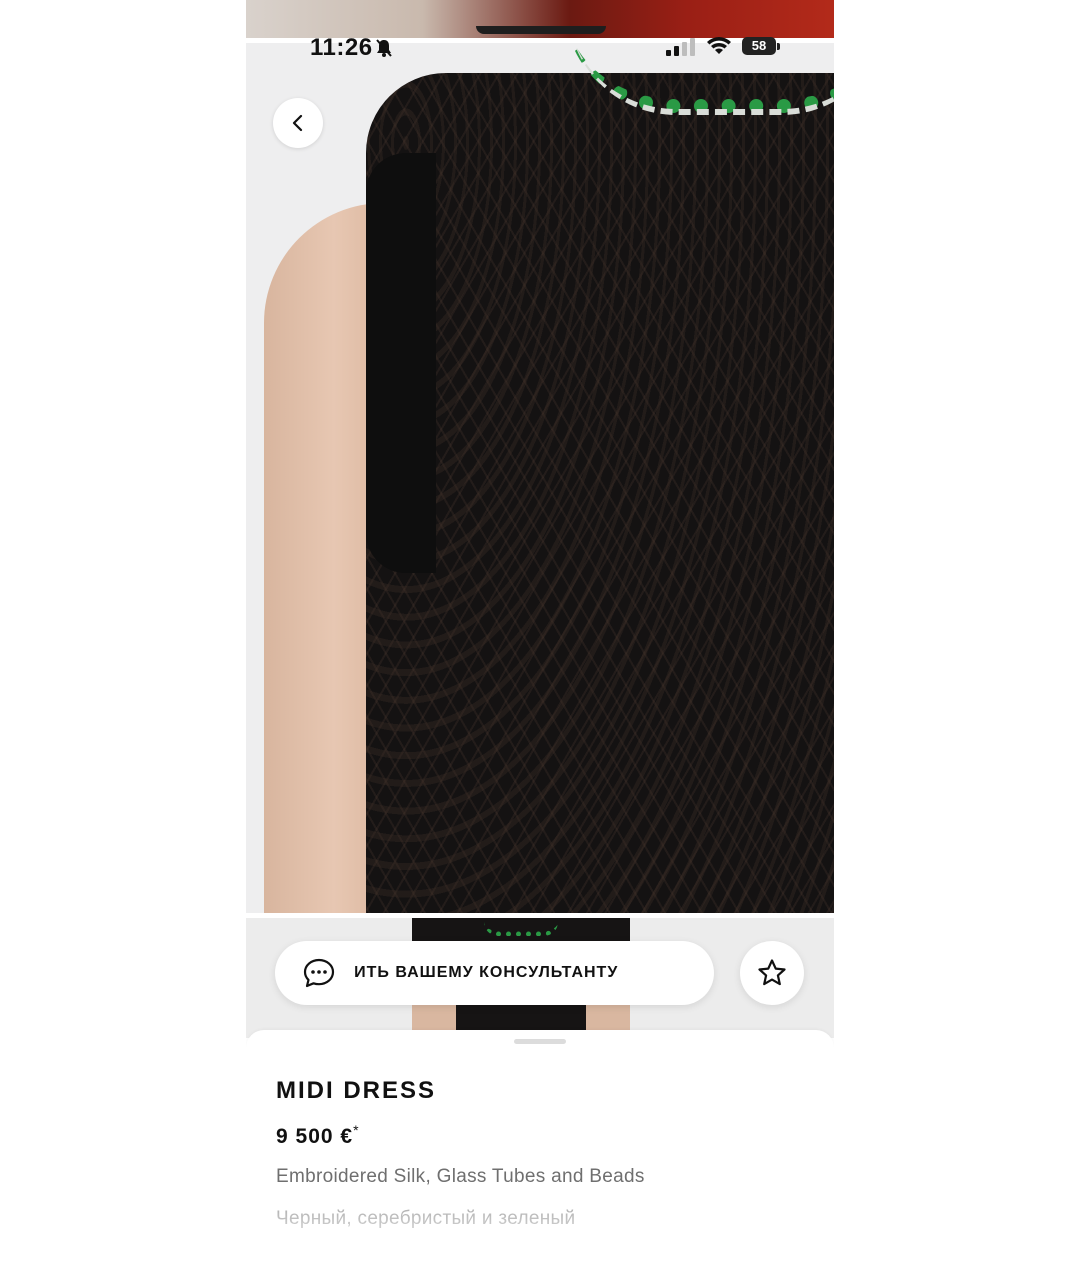 This screenshot has width=1080, height=1280. I want to click on contact-consultant-button: АВИТЬ ВАШЕМУ КОНСУЛЬТАНТУ, so click(494, 973).